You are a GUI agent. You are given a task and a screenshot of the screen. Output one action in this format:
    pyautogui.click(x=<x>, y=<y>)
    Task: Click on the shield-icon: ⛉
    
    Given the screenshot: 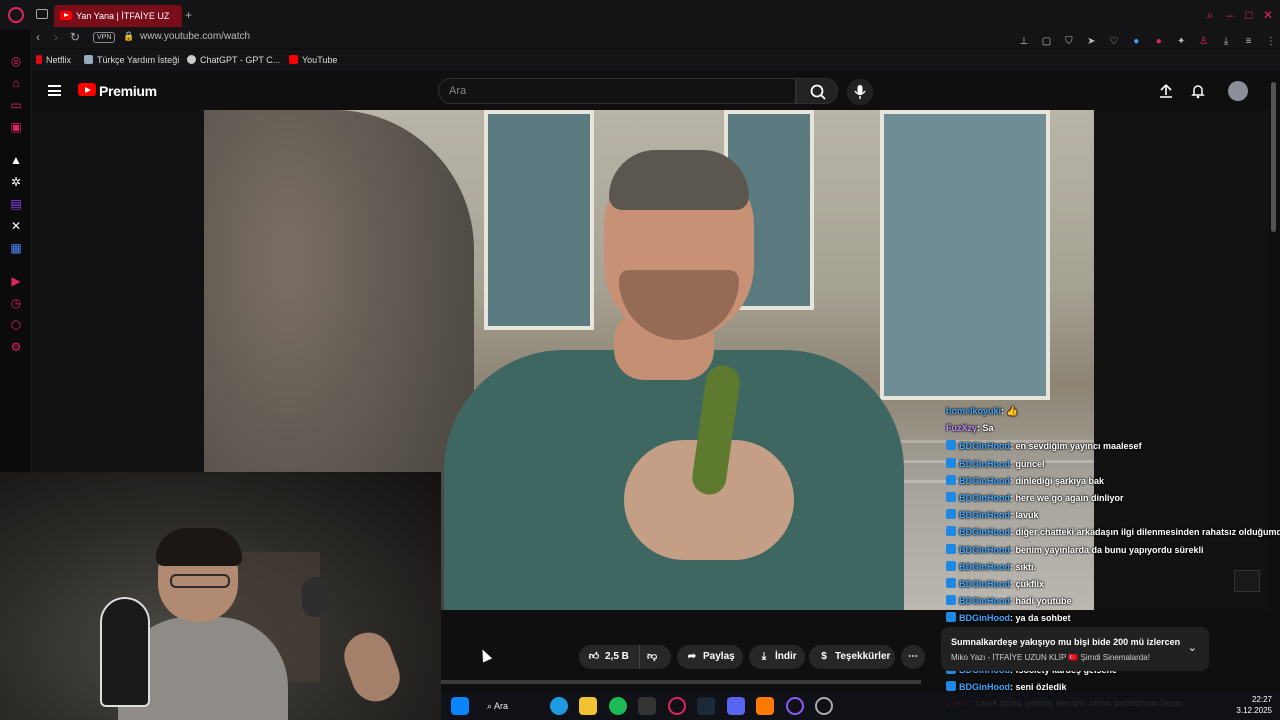 What is the action you would take?
    pyautogui.click(x=1069, y=41)
    